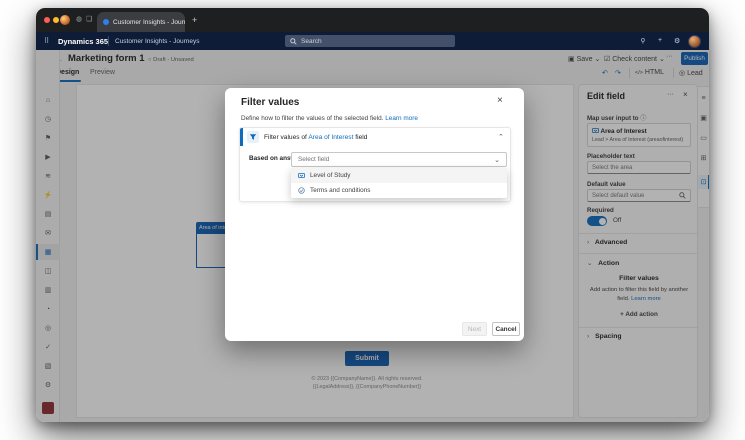 The image size is (745, 440). Describe the element at coordinates (501, 137) in the screenshot. I see `collapse-chevron-icon: ⌃` at that location.